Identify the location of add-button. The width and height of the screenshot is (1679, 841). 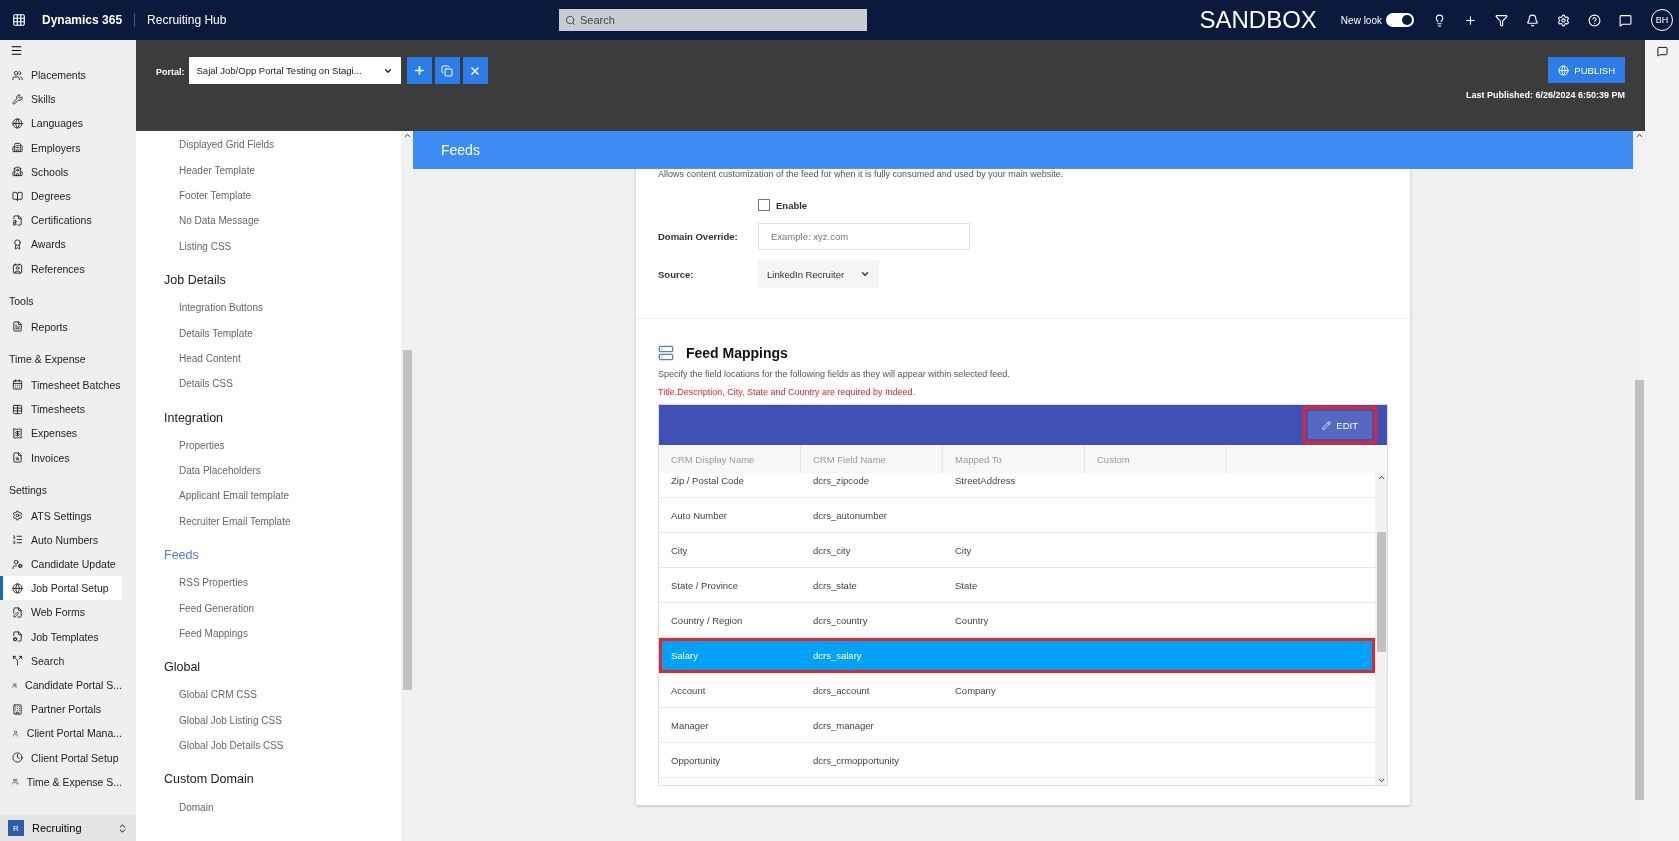
(419, 70).